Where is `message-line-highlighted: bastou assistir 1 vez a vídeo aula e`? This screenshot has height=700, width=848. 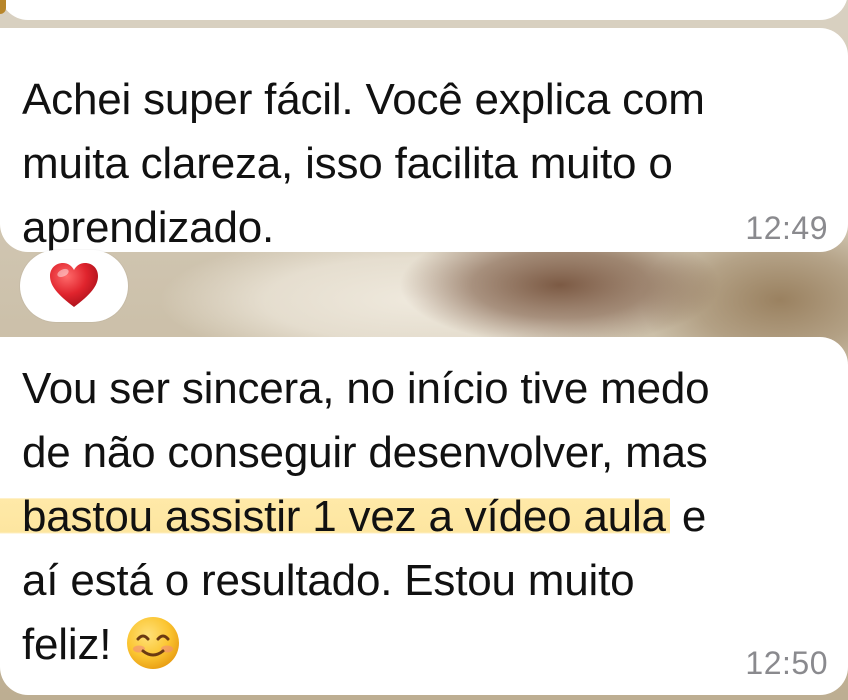
message-line-highlighted: bastou assistir 1 vez a vídeo aula e is located at coordinates (416, 517).